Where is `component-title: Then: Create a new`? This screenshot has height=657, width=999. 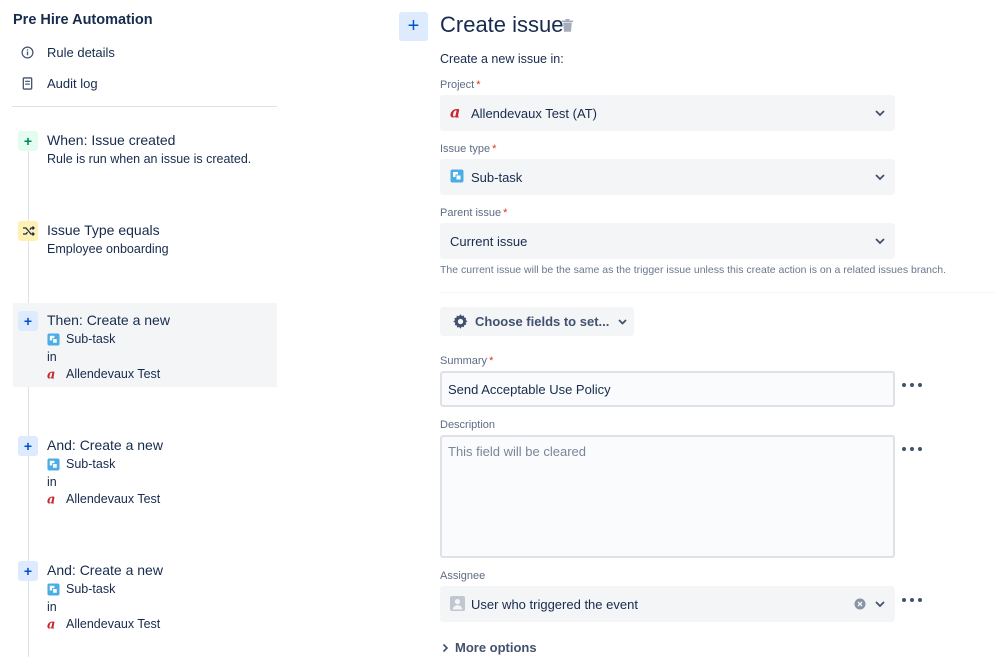
component-title: Then: Create a new is located at coordinates (108, 320).